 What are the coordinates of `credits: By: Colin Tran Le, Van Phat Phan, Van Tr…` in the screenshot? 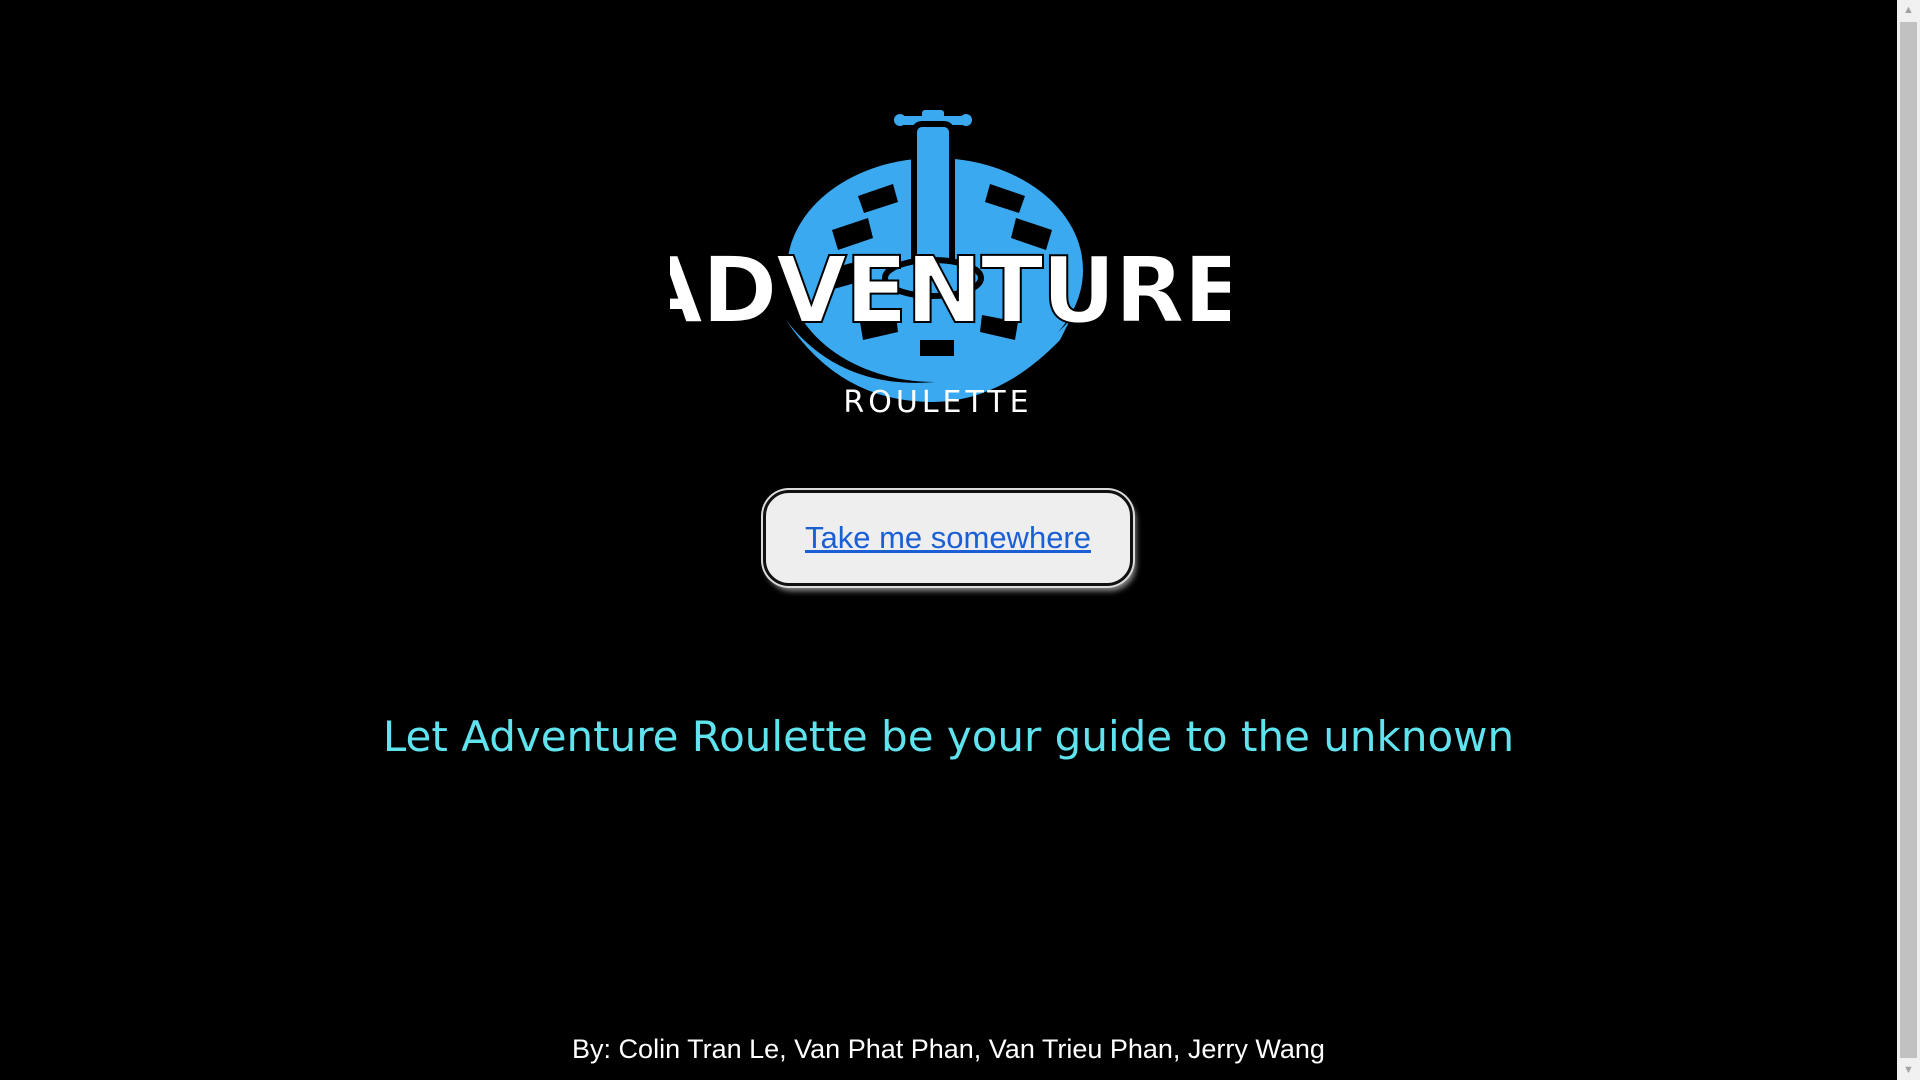 It's located at (948, 1049).